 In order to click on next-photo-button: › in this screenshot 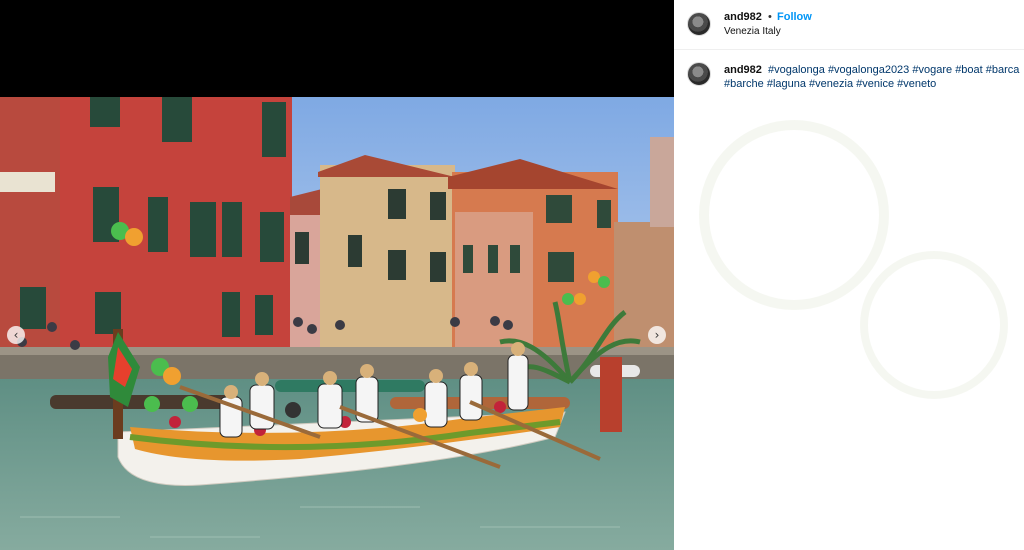, I will do `click(657, 335)`.